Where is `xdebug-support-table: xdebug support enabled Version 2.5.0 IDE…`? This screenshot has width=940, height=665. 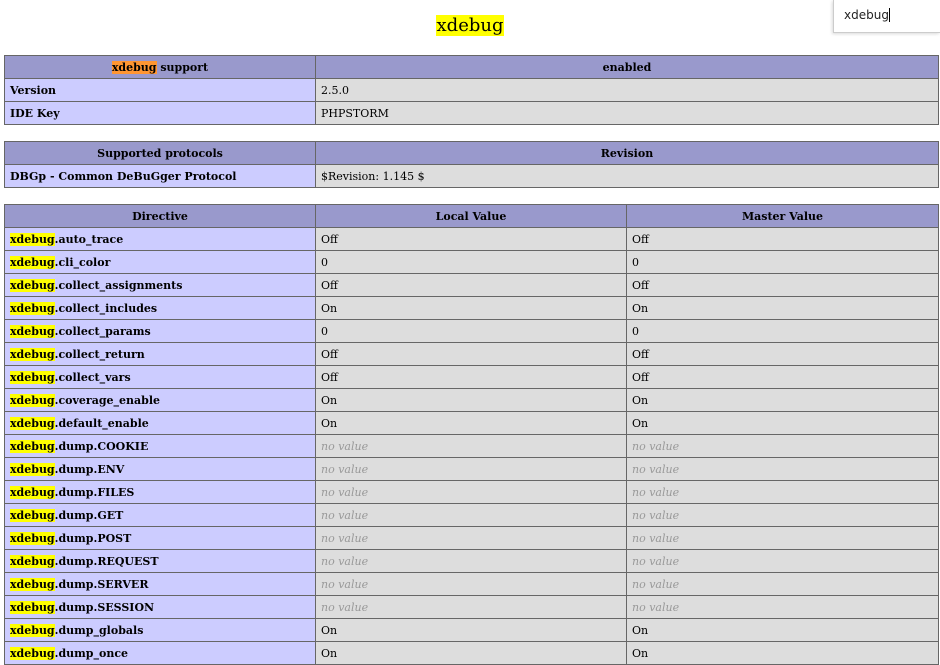 xdebug-support-table: xdebug support enabled Version 2.5.0 IDE… is located at coordinates (471, 90).